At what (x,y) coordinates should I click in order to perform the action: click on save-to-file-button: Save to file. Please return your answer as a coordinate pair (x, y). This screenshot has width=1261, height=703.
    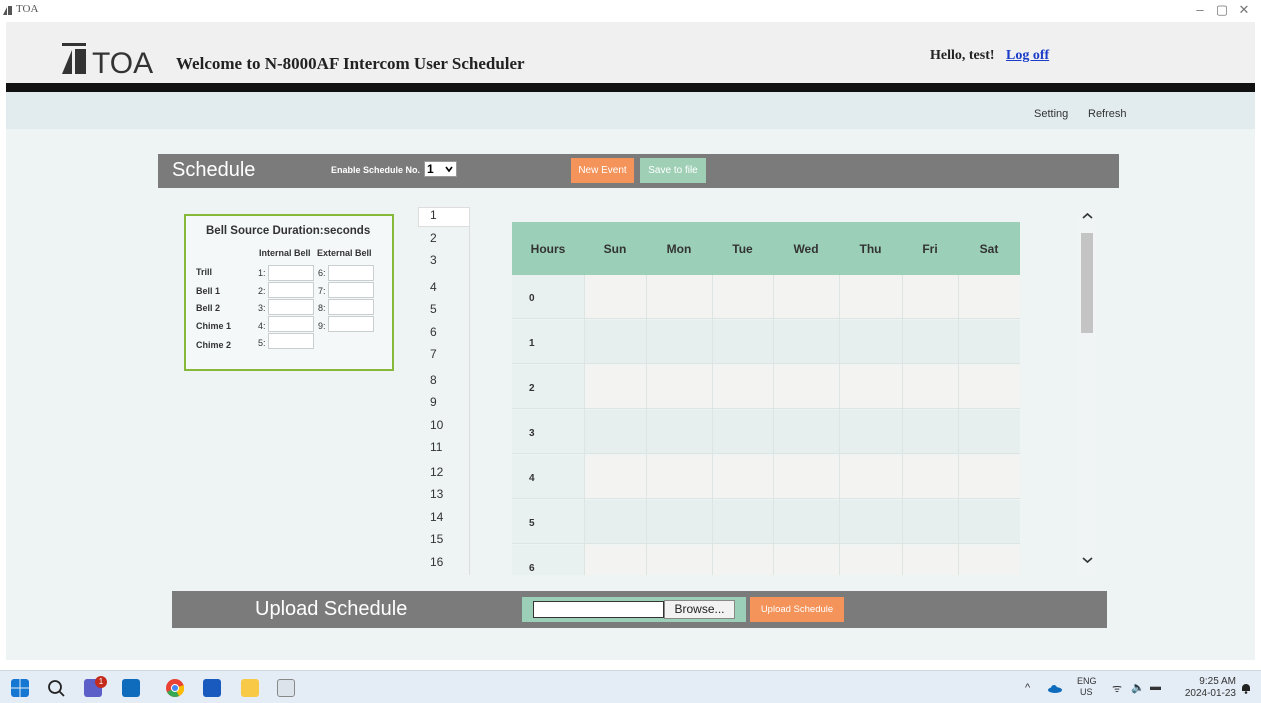
    Looking at the image, I should click on (673, 170).